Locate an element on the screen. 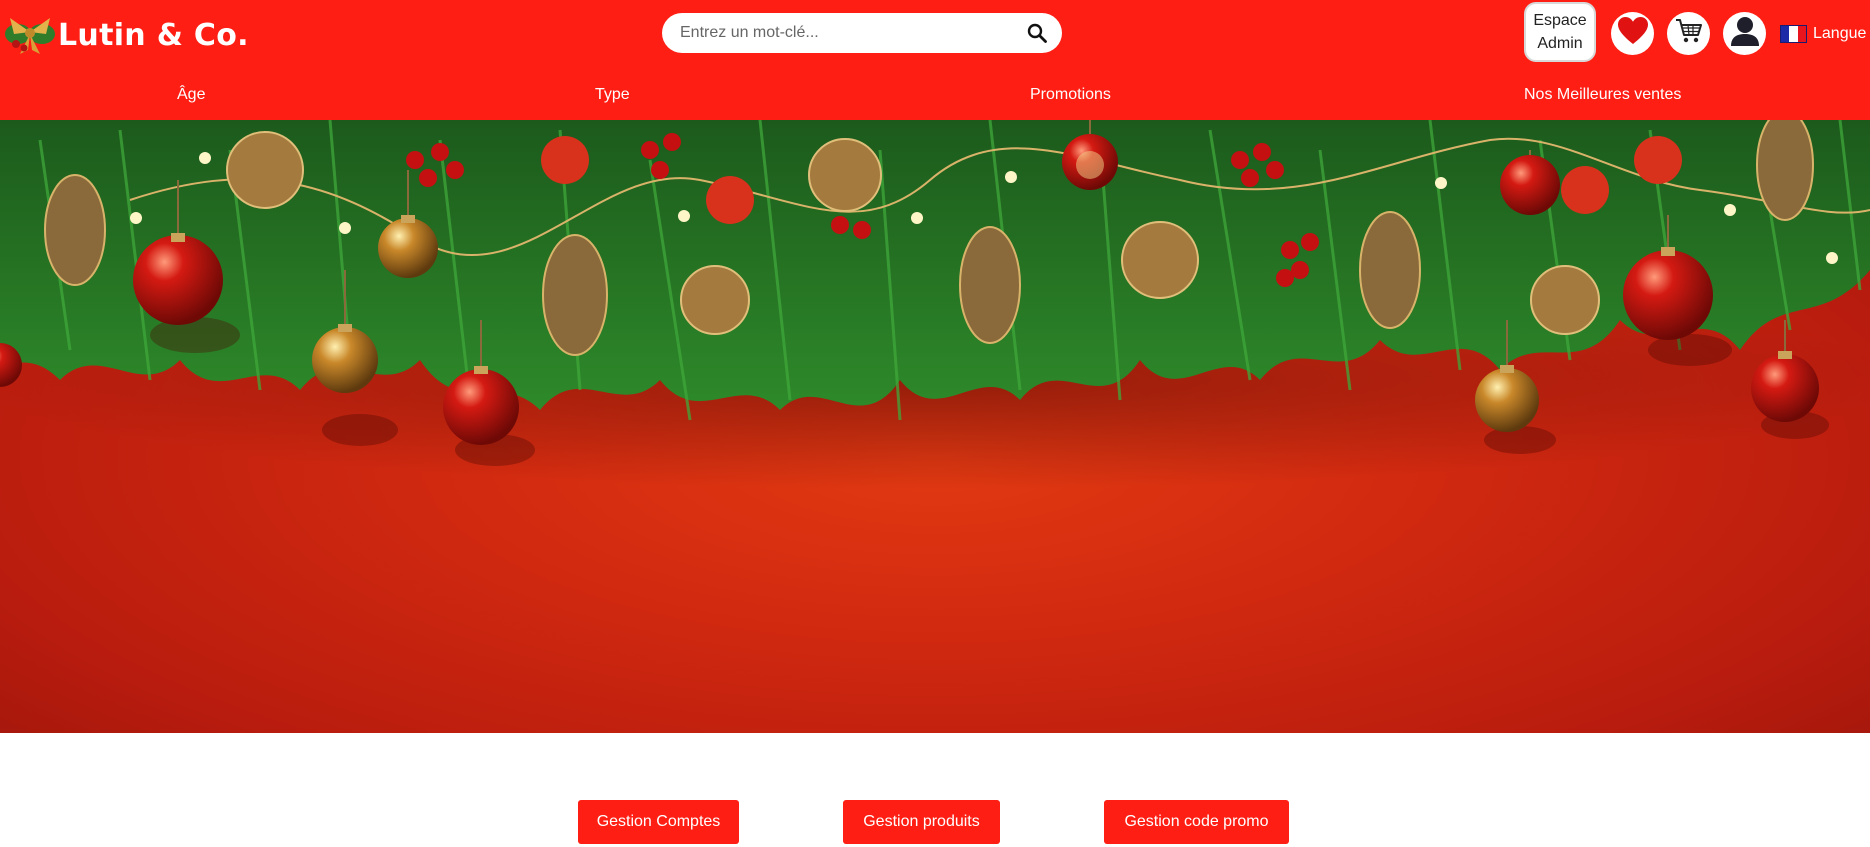  favorites-button is located at coordinates (1632, 33).